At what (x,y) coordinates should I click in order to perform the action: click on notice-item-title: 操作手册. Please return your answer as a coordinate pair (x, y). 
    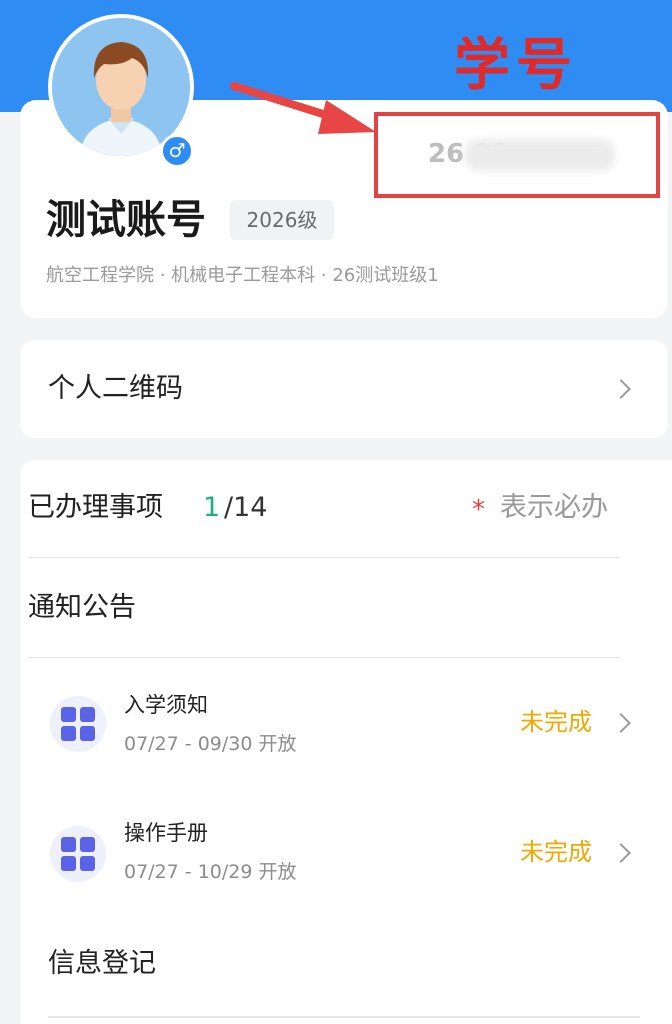
    Looking at the image, I should click on (166, 833).